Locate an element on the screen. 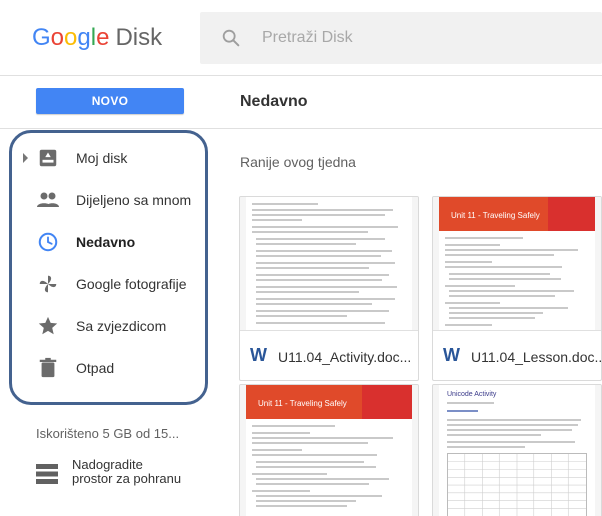 Image resolution: width=602 pixels, height=516 pixels. sidebar-item-shared: Dijeljeno sa mnom is located at coordinates (100, 200).